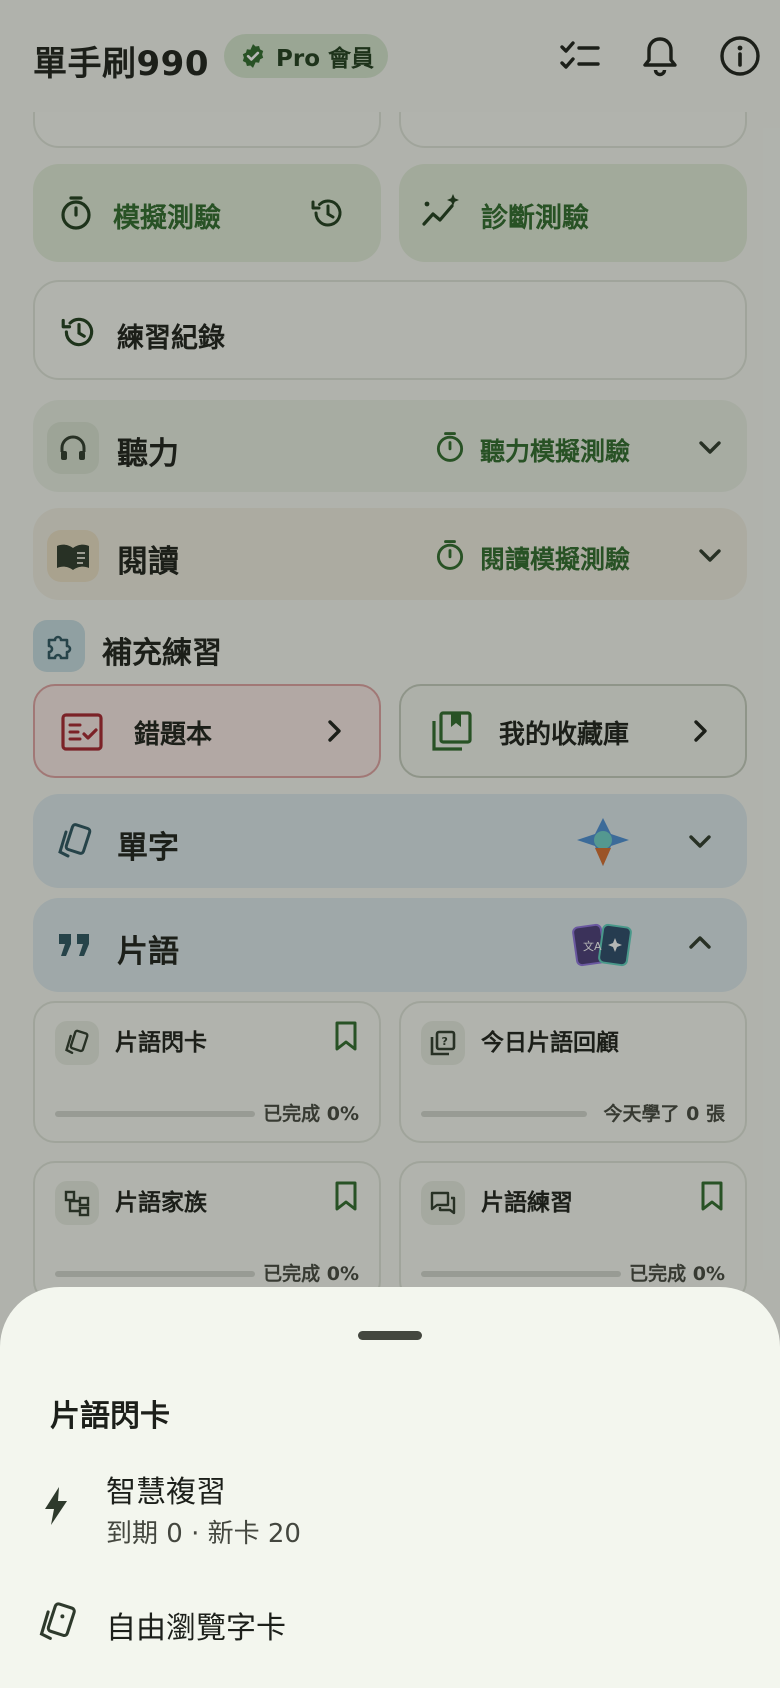 The width and height of the screenshot is (780, 1688). I want to click on lightning-icon, so click(56, 1506).